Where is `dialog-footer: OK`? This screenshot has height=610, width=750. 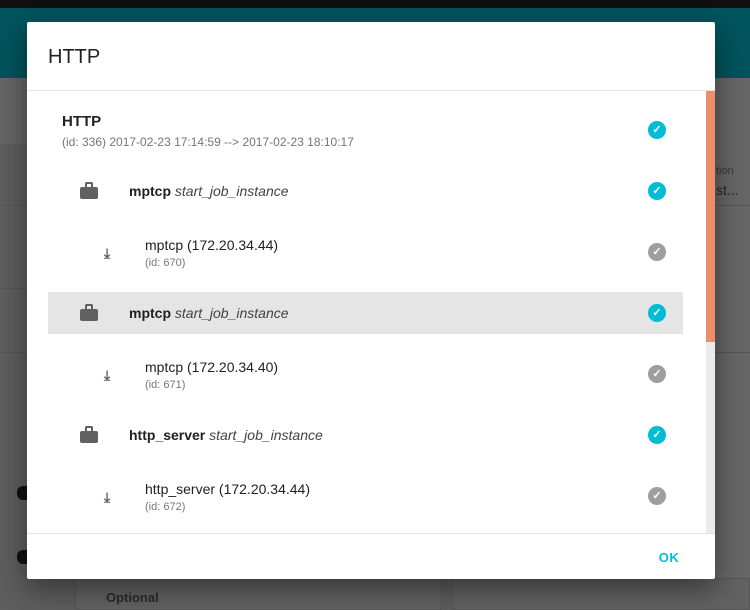
dialog-footer: OK is located at coordinates (371, 556).